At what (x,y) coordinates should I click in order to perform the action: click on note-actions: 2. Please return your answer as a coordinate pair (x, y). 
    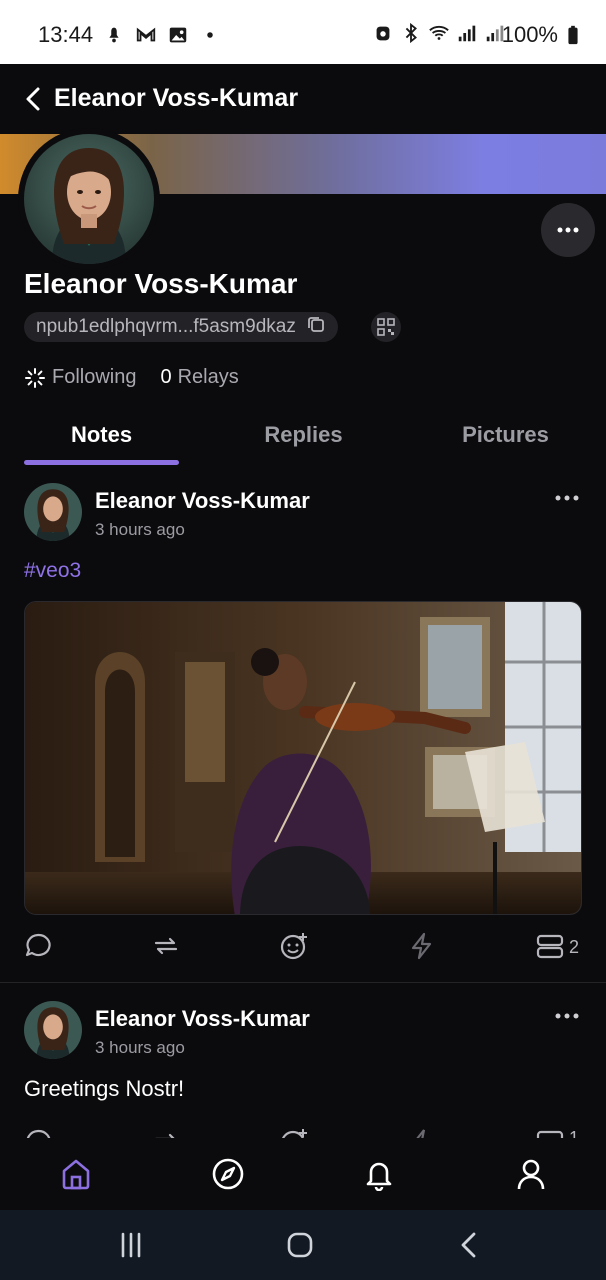
    Looking at the image, I should click on (303, 948).